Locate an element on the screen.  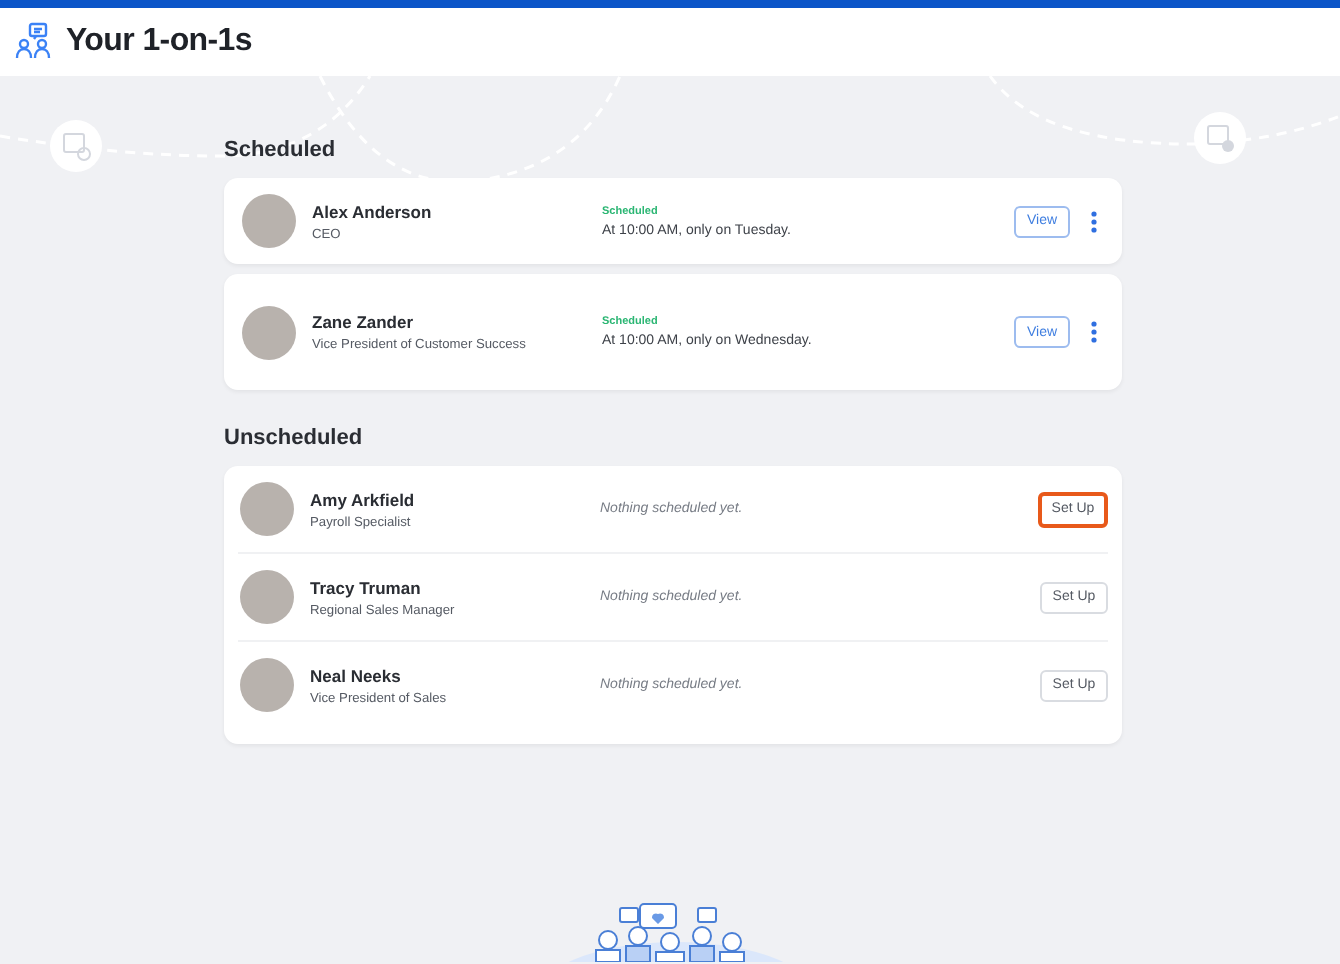
page-title: Your 1-on-1s is located at coordinates (159, 42).